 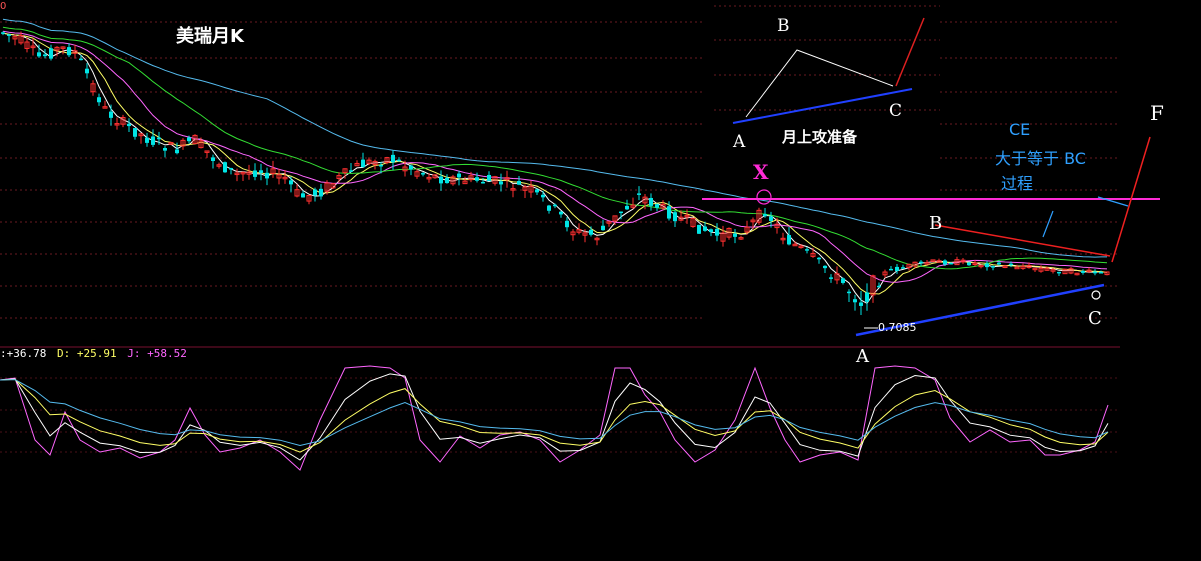 I want to click on a-label: A, so click(x=862, y=356).